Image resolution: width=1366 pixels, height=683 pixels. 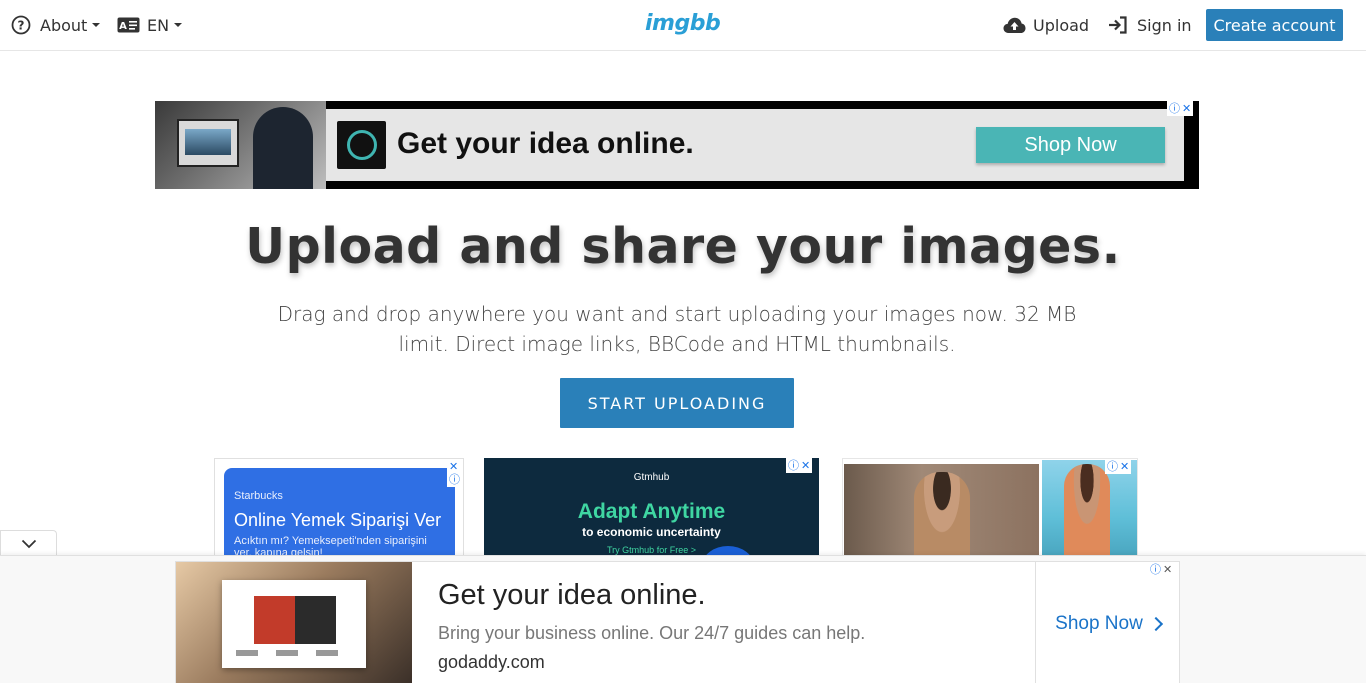 What do you see at coordinates (338, 520) in the screenshot?
I see `ad-headline: Online Yemek Siparişi Ver` at bounding box center [338, 520].